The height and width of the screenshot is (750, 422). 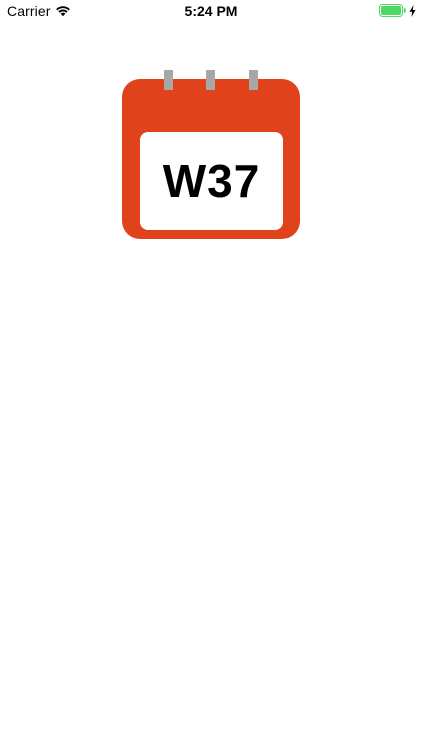 What do you see at coordinates (412, 10) in the screenshot?
I see `charging-bolt-icon` at bounding box center [412, 10].